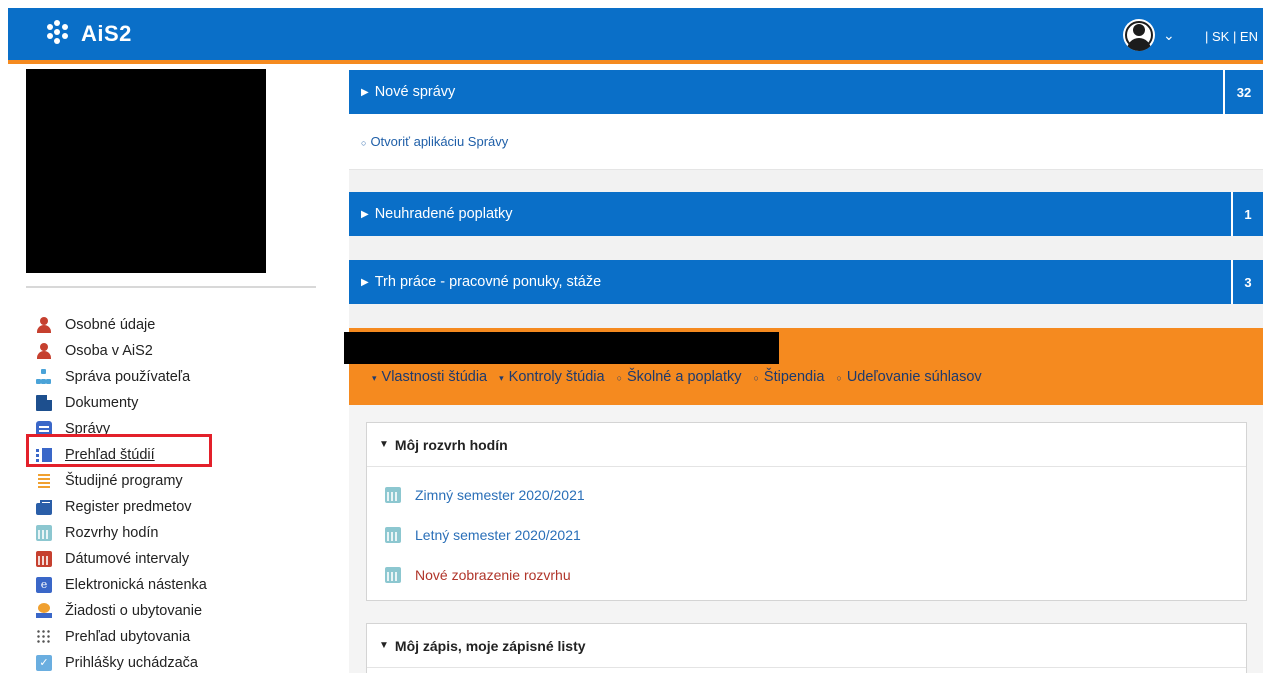 The width and height of the screenshot is (1263, 673). I want to click on chevron-down-icon: ⌄, so click(1169, 35).